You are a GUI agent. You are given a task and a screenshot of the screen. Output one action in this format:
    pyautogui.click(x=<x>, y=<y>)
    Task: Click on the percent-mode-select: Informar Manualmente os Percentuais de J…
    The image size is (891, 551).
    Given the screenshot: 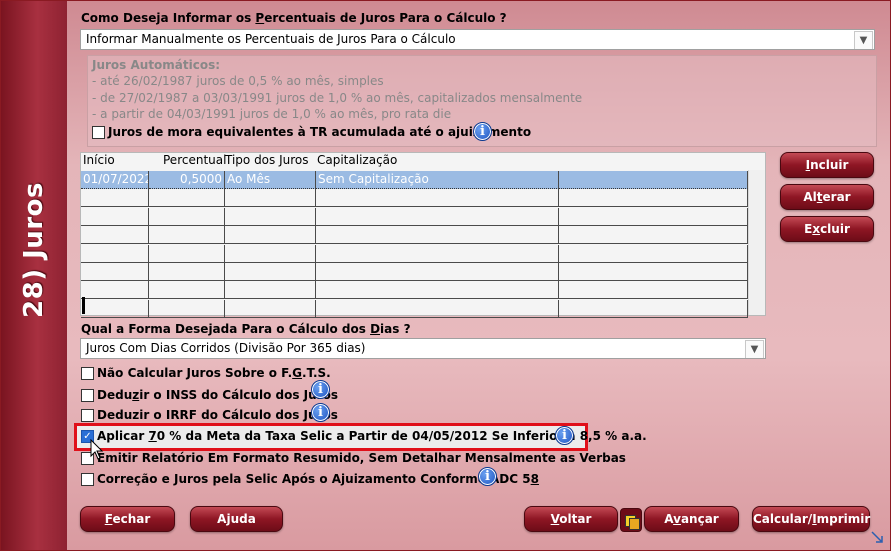 What is the action you would take?
    pyautogui.click(x=477, y=39)
    